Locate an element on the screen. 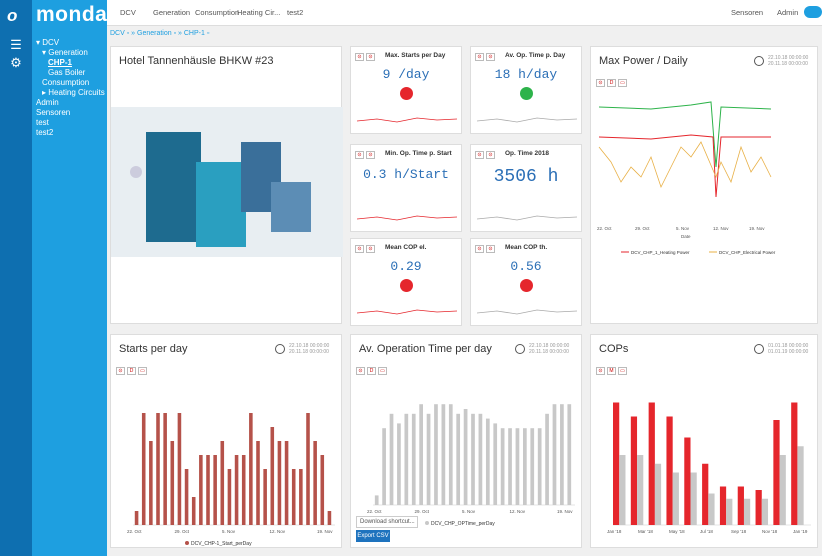  maxpower-tools: ⊙ D ▭ is located at coordinates (611, 83).